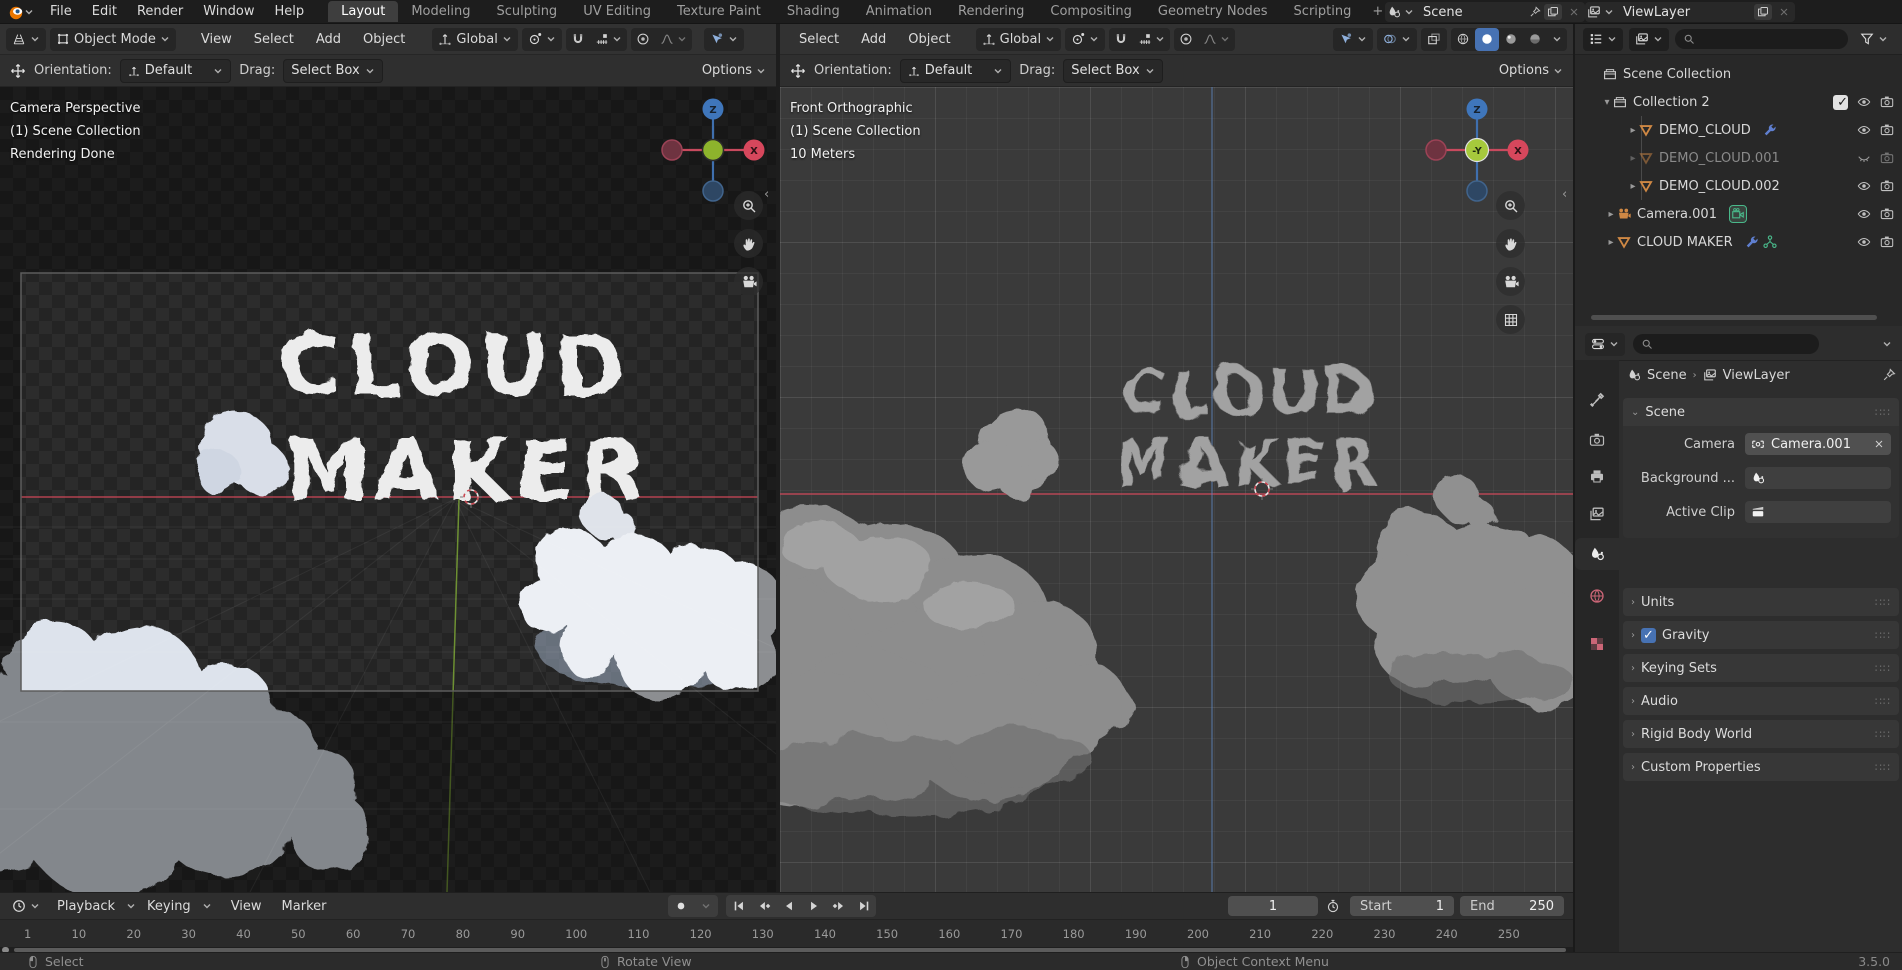 The image size is (1902, 970). What do you see at coordinates (1594, 12) in the screenshot?
I see `viewlayer-icon` at bounding box center [1594, 12].